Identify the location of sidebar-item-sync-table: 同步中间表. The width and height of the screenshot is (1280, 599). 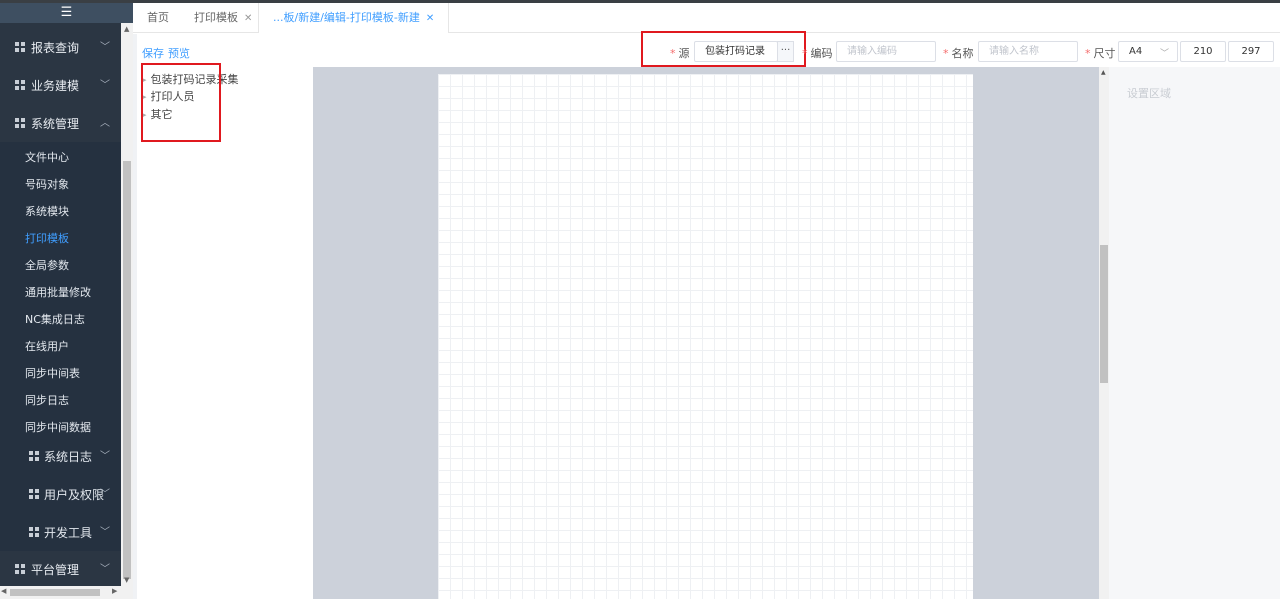
(60, 371).